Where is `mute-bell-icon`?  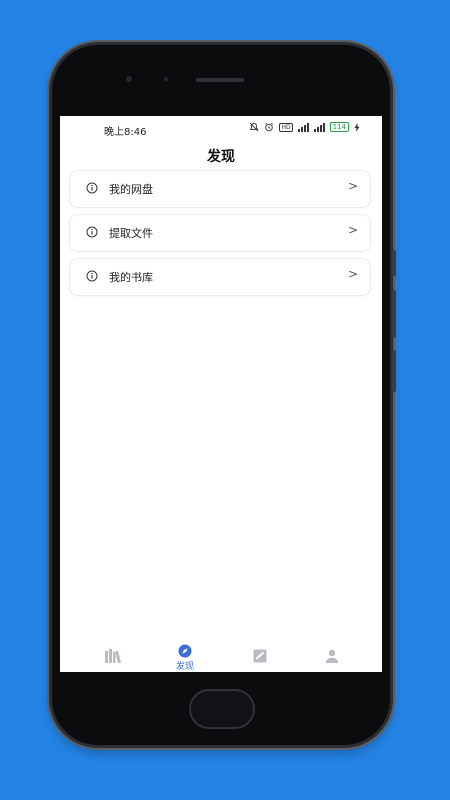 mute-bell-icon is located at coordinates (254, 127).